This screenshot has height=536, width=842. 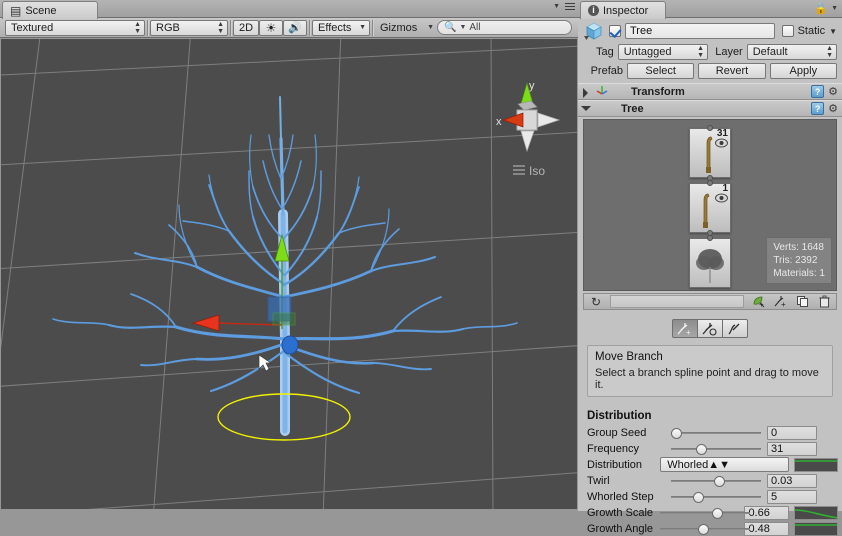 I want to click on branch-move-tool-button: +, so click(x=685, y=328).